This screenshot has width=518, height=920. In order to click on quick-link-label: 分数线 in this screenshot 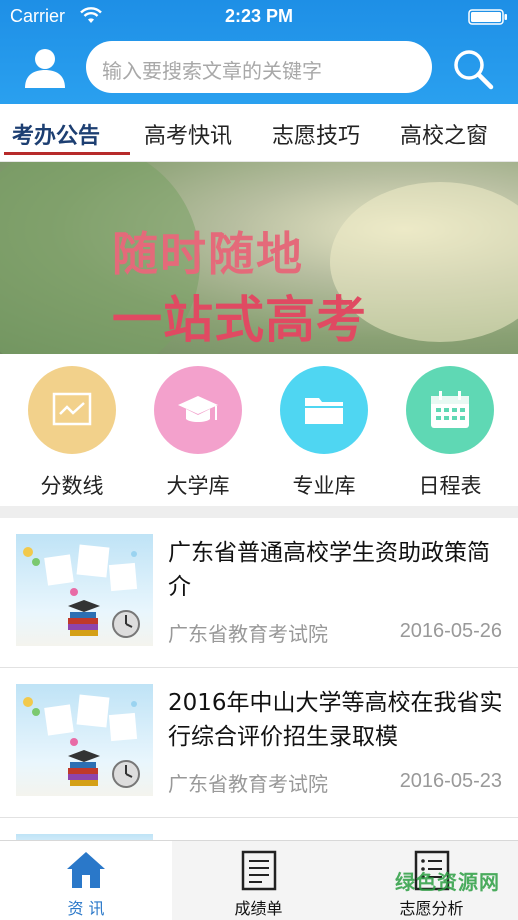, I will do `click(72, 486)`.